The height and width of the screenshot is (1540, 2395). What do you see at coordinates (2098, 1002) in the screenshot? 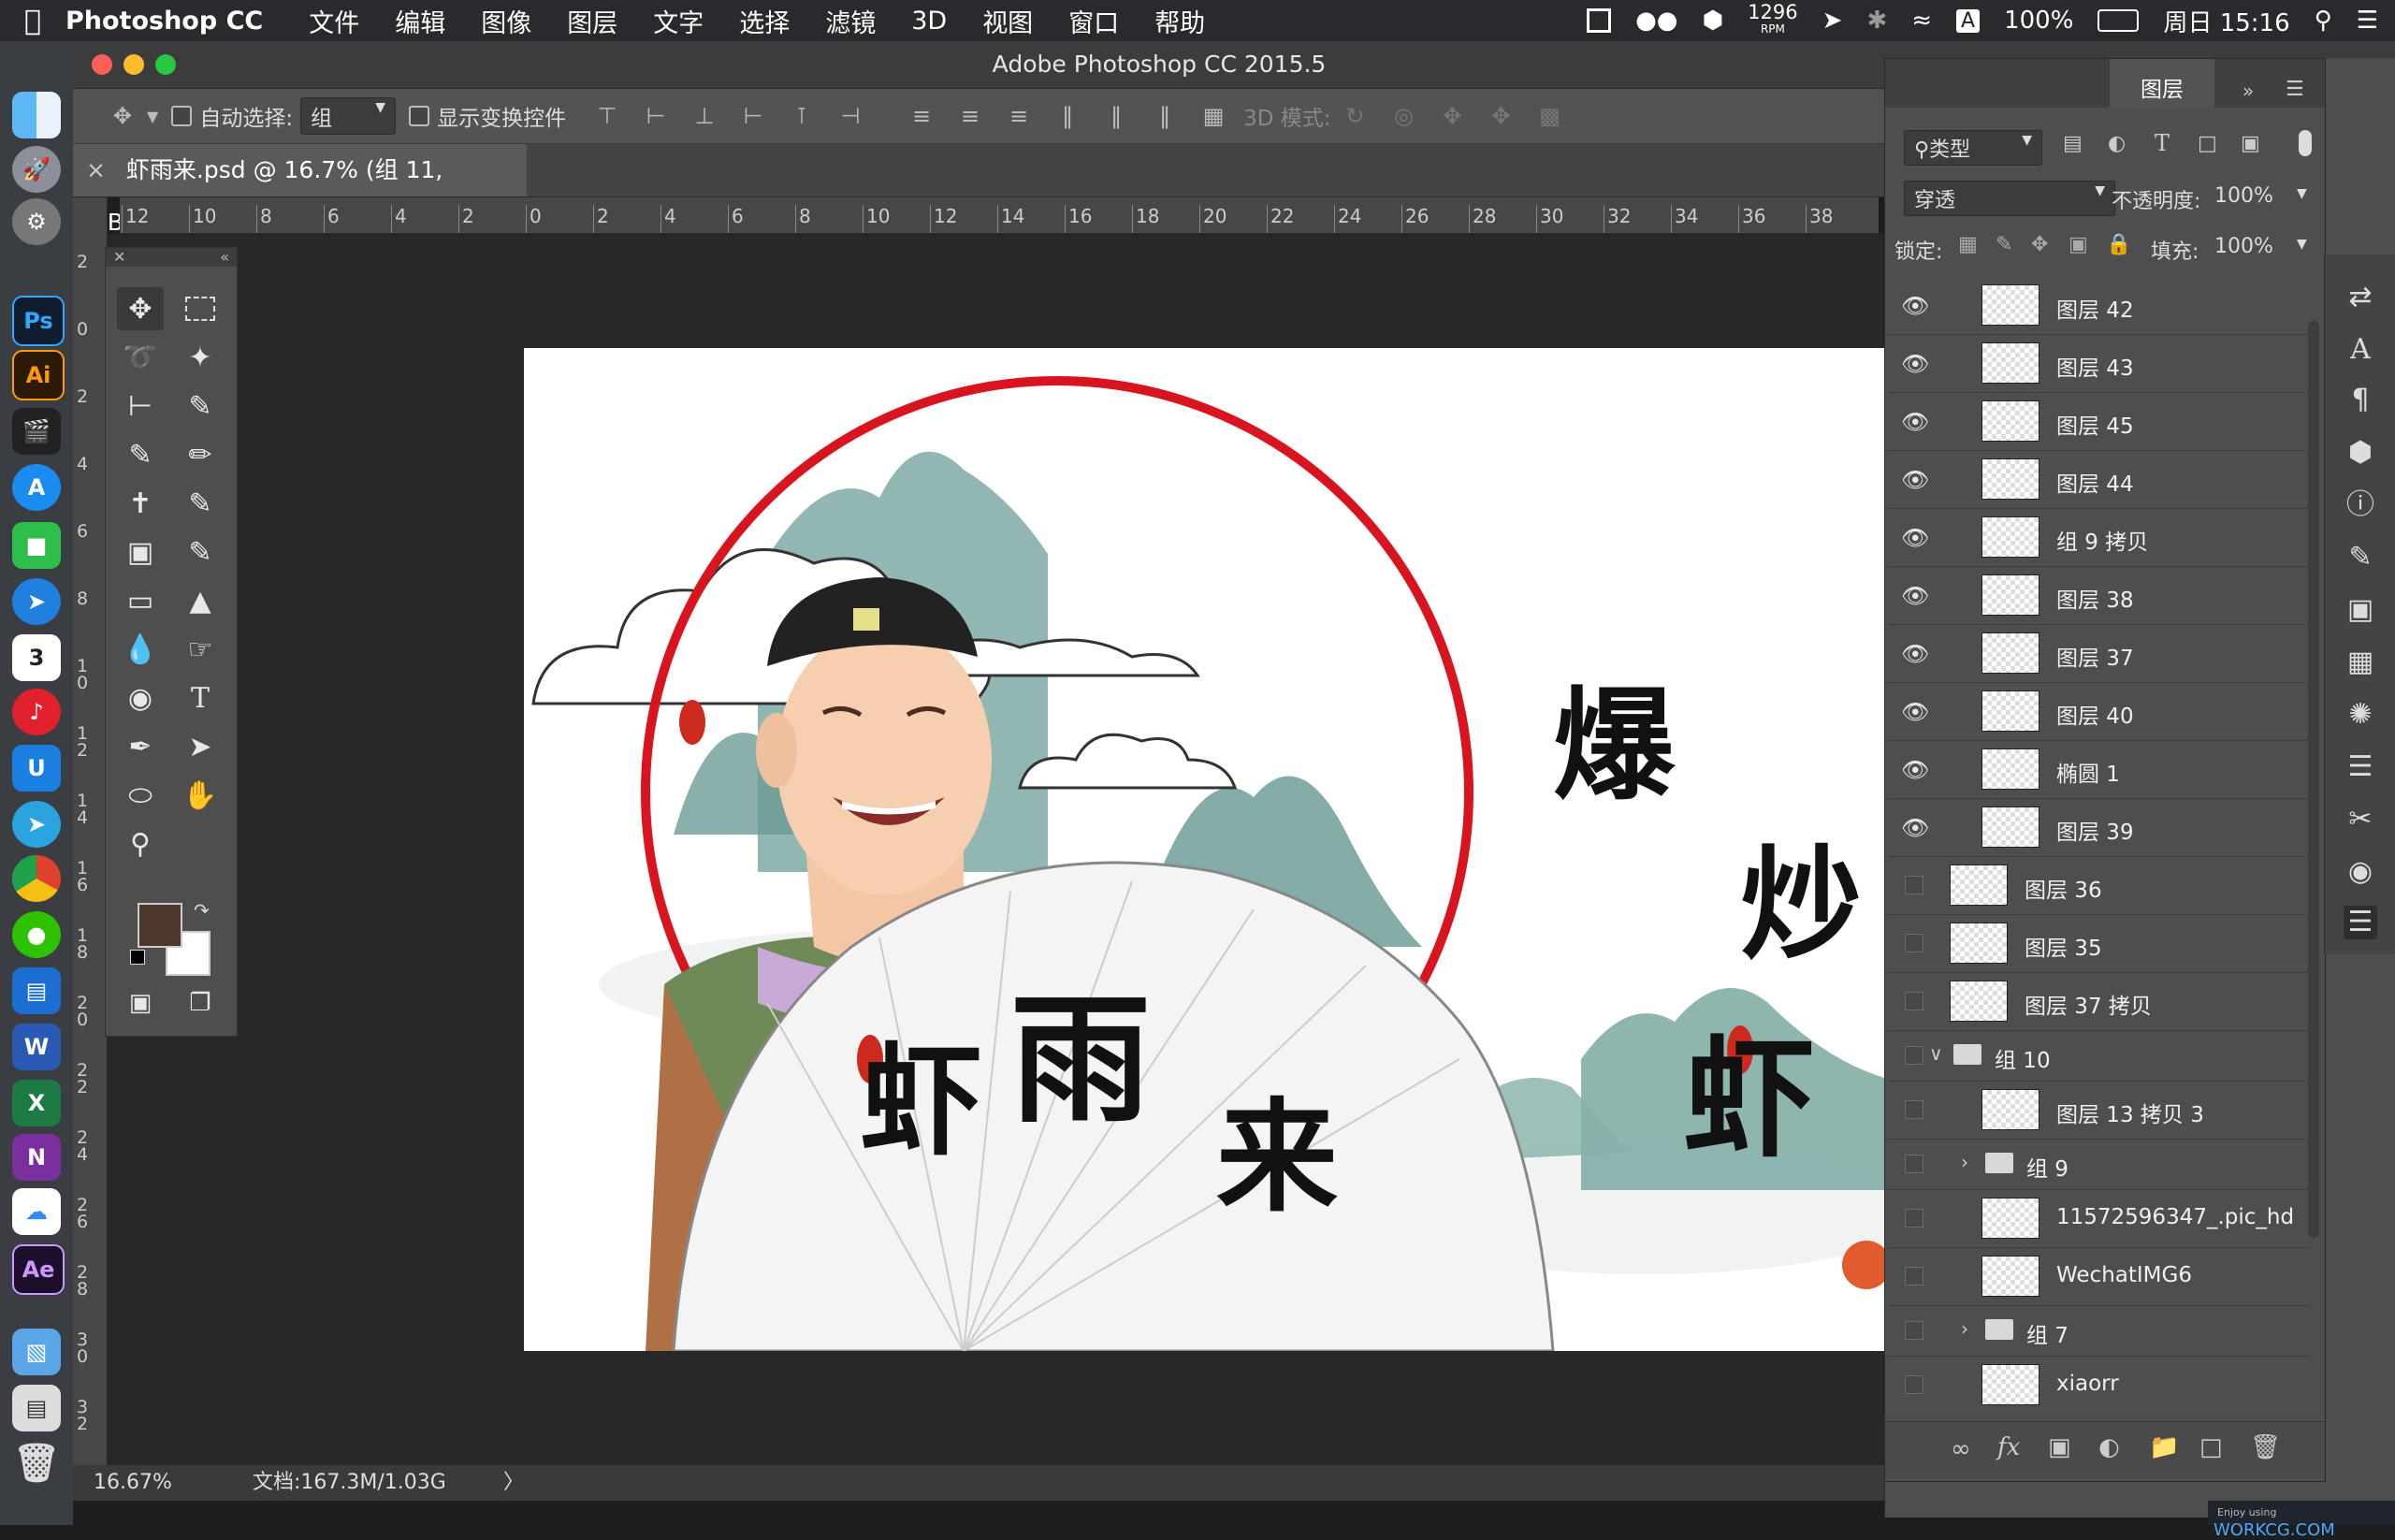
I see `layer-row: 图层 37 拷贝` at bounding box center [2098, 1002].